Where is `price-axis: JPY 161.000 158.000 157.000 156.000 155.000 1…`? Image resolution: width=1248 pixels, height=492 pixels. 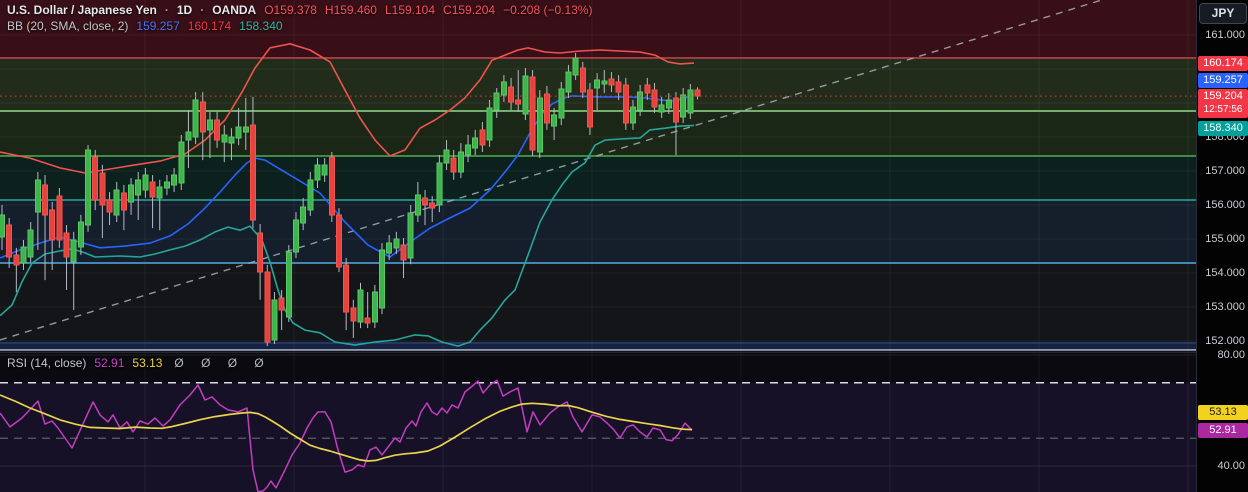 price-axis: JPY 161.000 158.000 157.000 156.000 155.000 1… is located at coordinates (1222, 246).